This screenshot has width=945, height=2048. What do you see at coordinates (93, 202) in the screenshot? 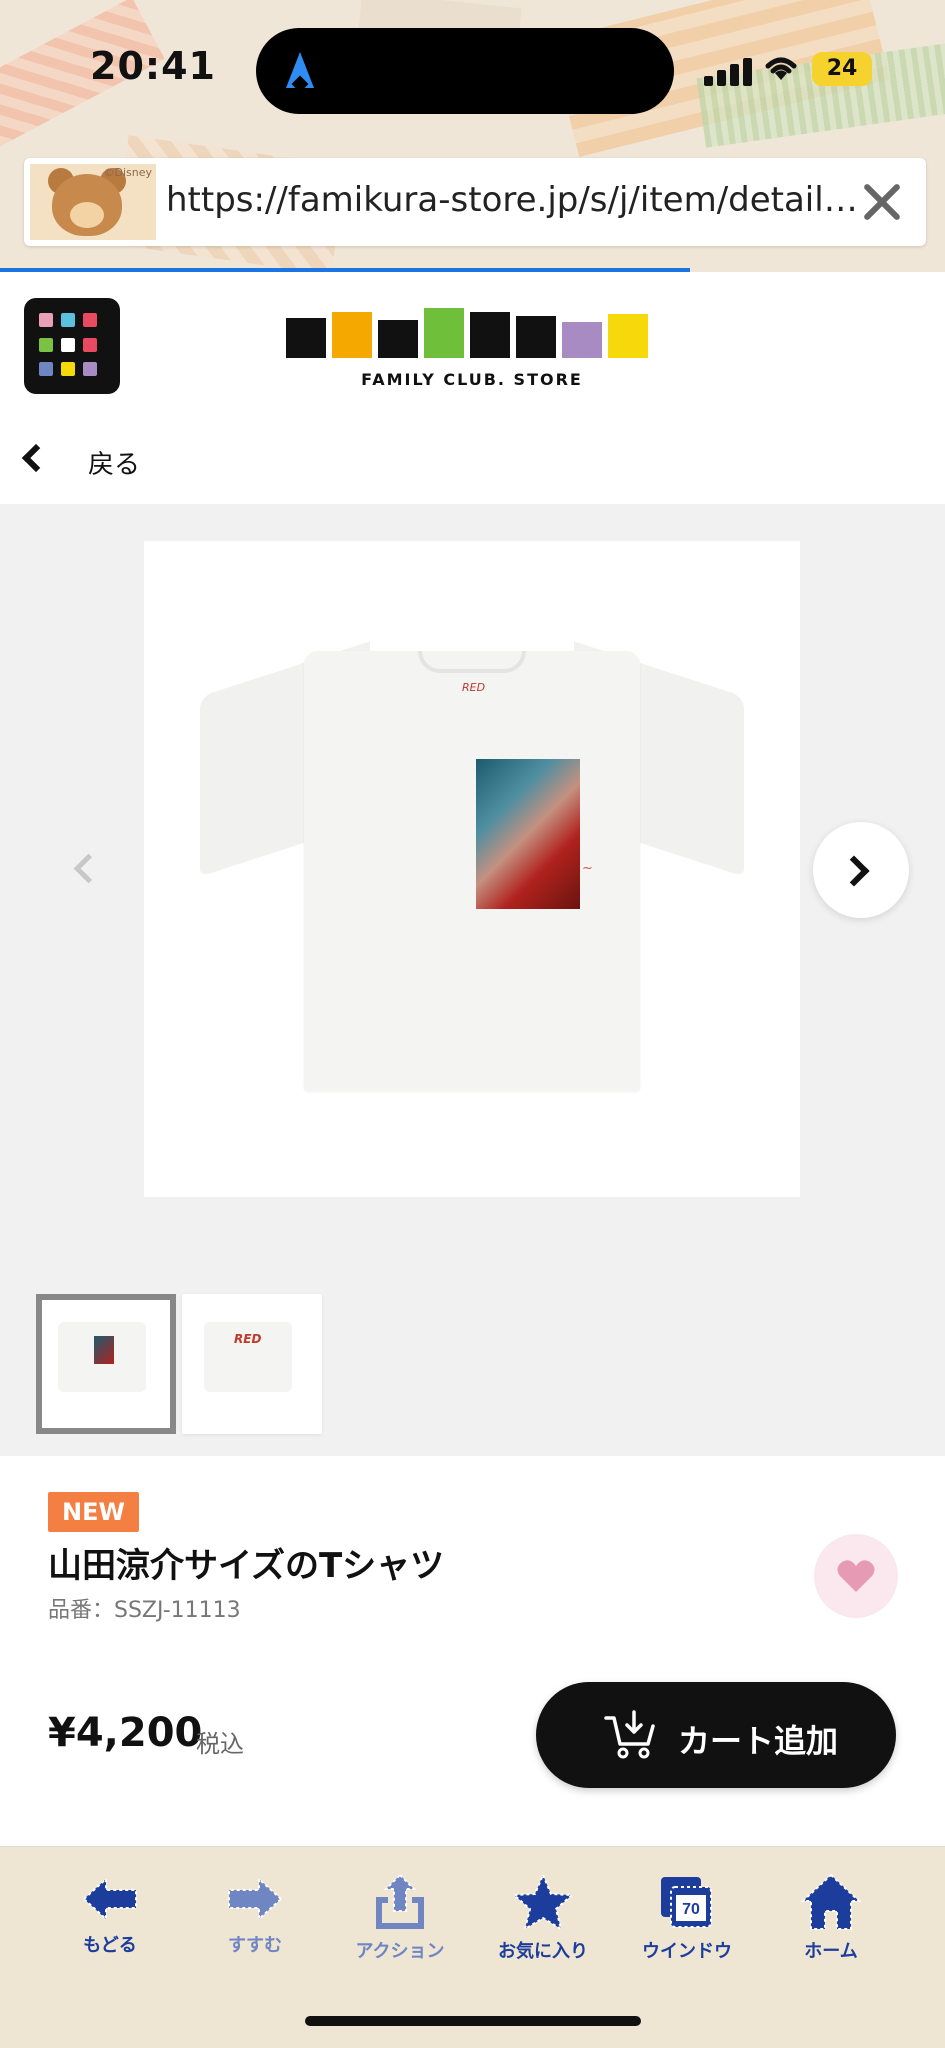
I see `theme-thumbnail: ©Disney` at bounding box center [93, 202].